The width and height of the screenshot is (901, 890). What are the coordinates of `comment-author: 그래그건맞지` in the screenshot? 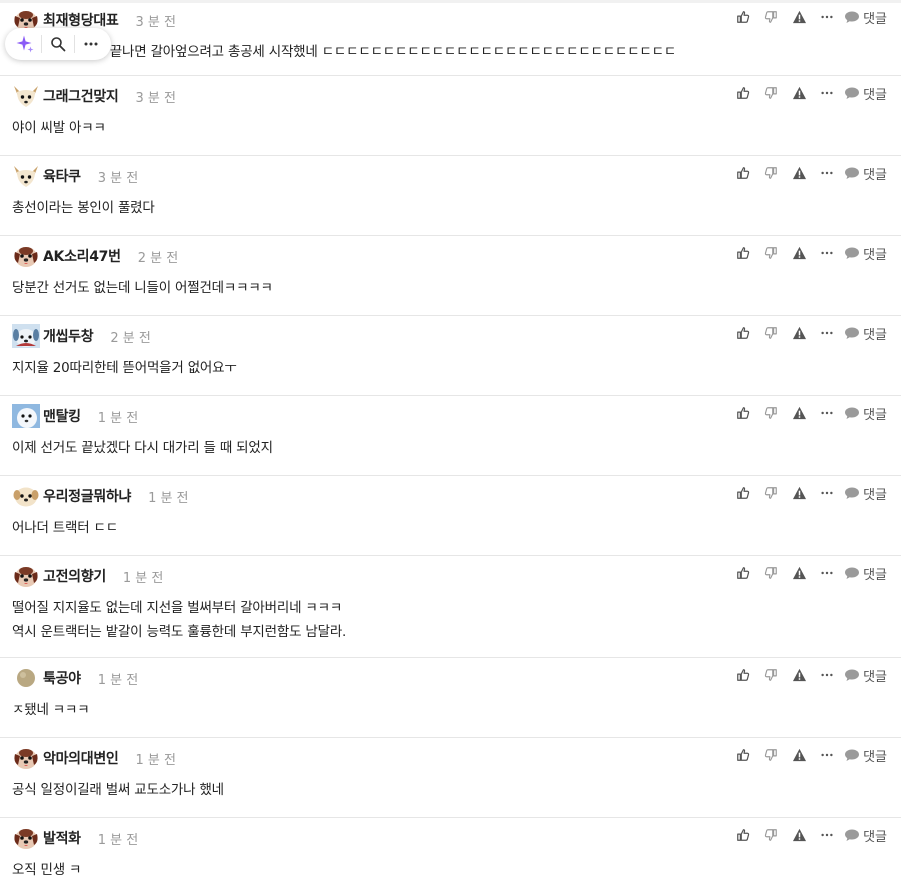 It's located at (81, 96).